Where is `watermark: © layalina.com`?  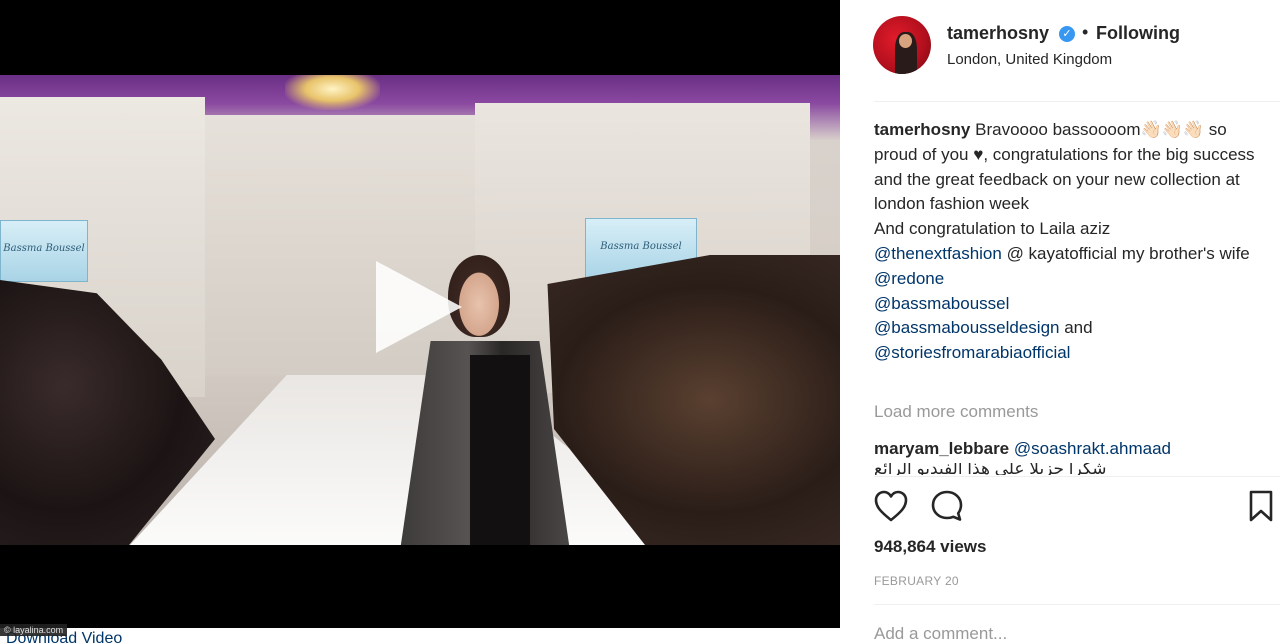
watermark: © layalina.com is located at coordinates (34, 630).